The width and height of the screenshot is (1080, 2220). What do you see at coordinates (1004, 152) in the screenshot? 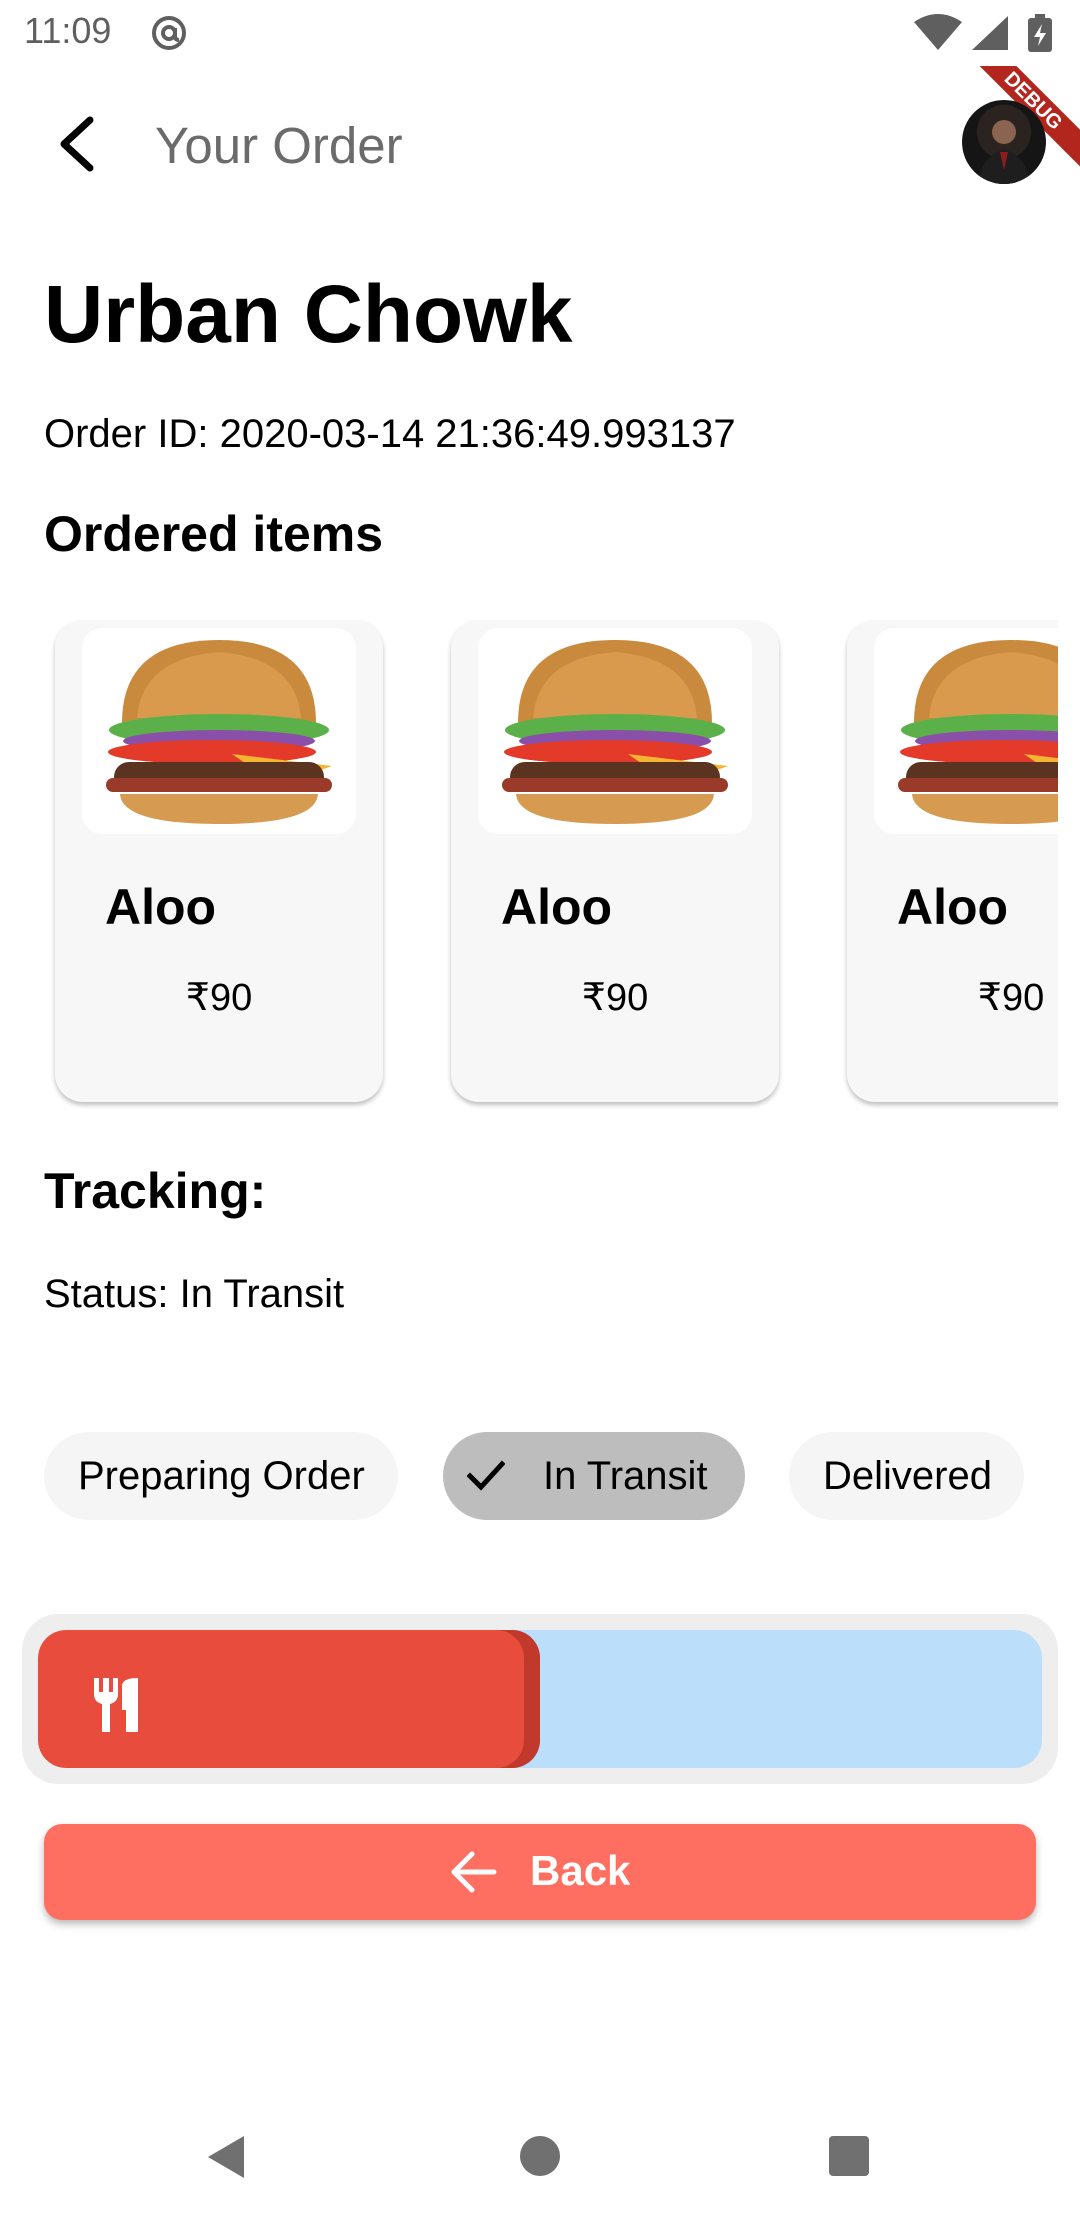
I see `avatar-person-icon` at bounding box center [1004, 152].